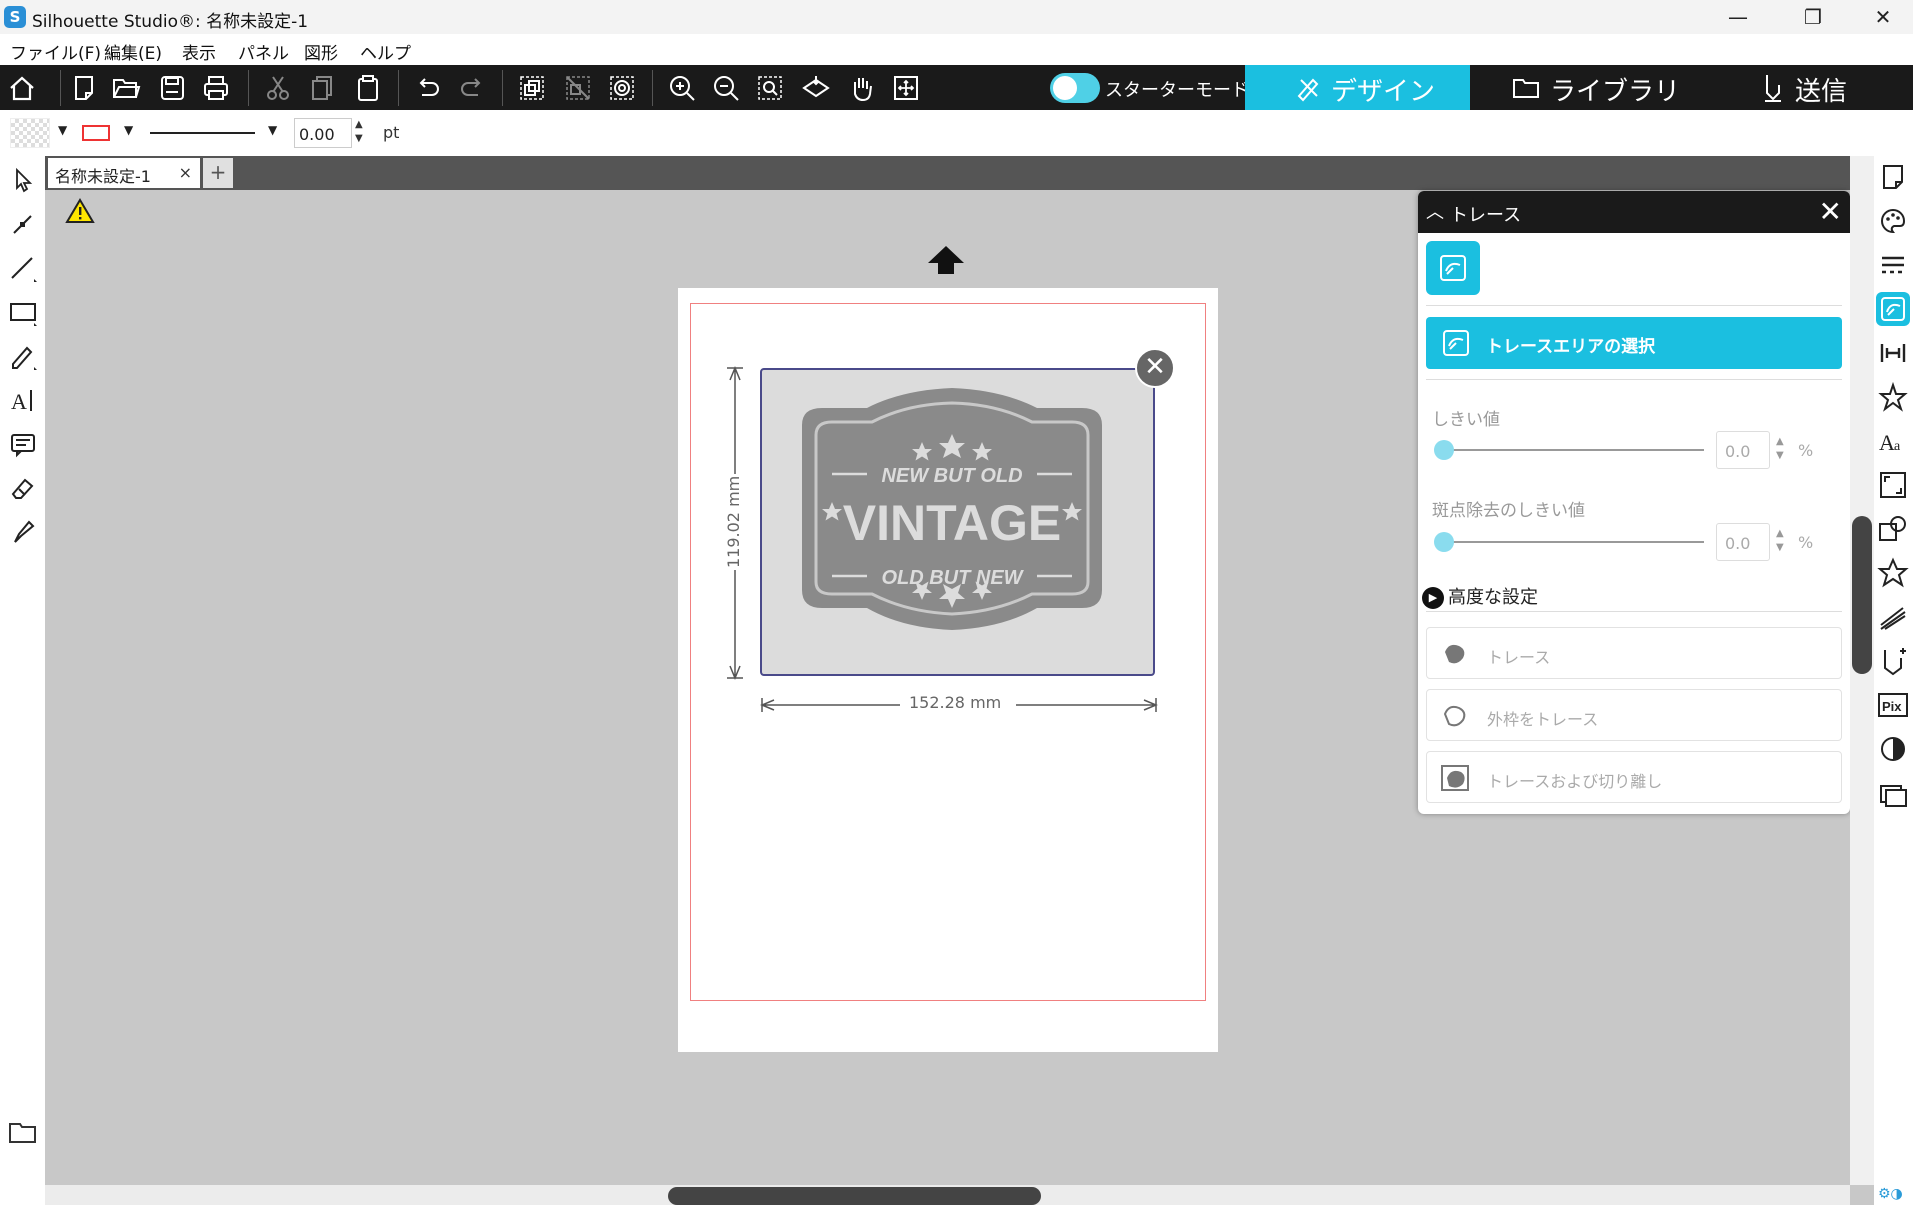  Describe the element at coordinates (263, 51) in the screenshot. I see `menu-panel: パネル` at that location.